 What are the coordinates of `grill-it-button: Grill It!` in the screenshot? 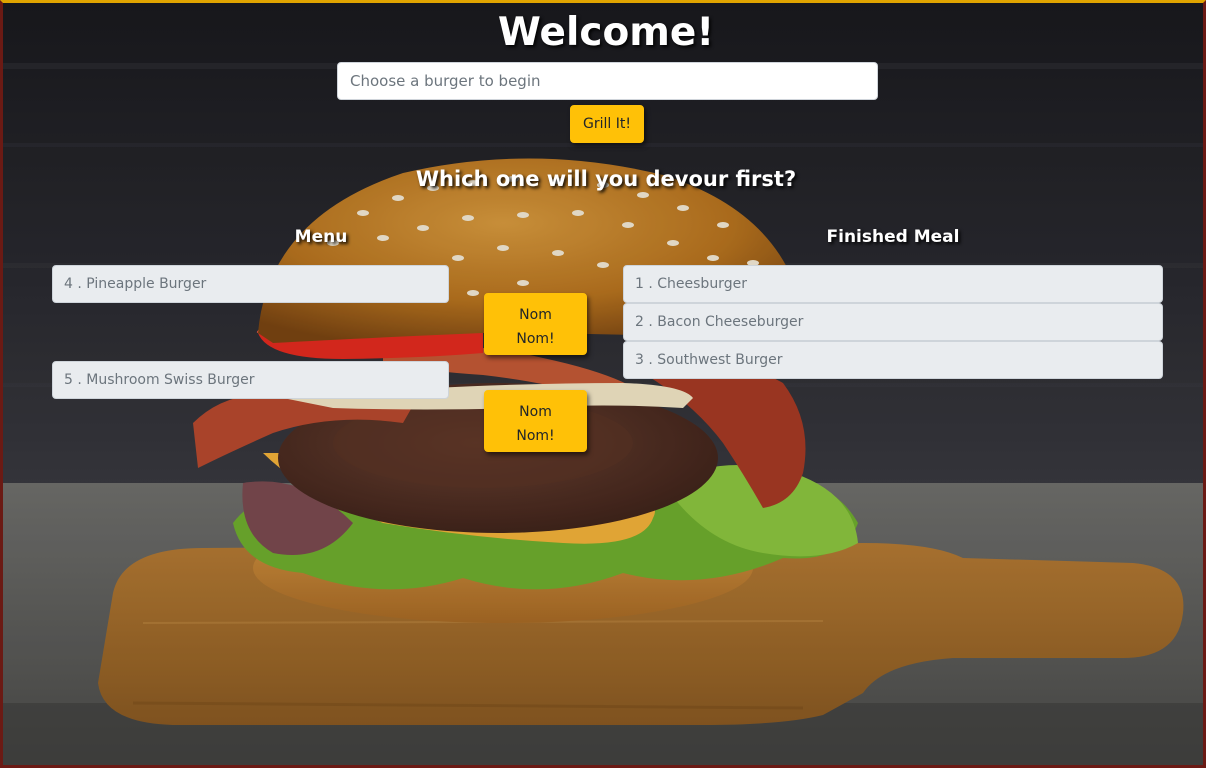 It's located at (607, 124).